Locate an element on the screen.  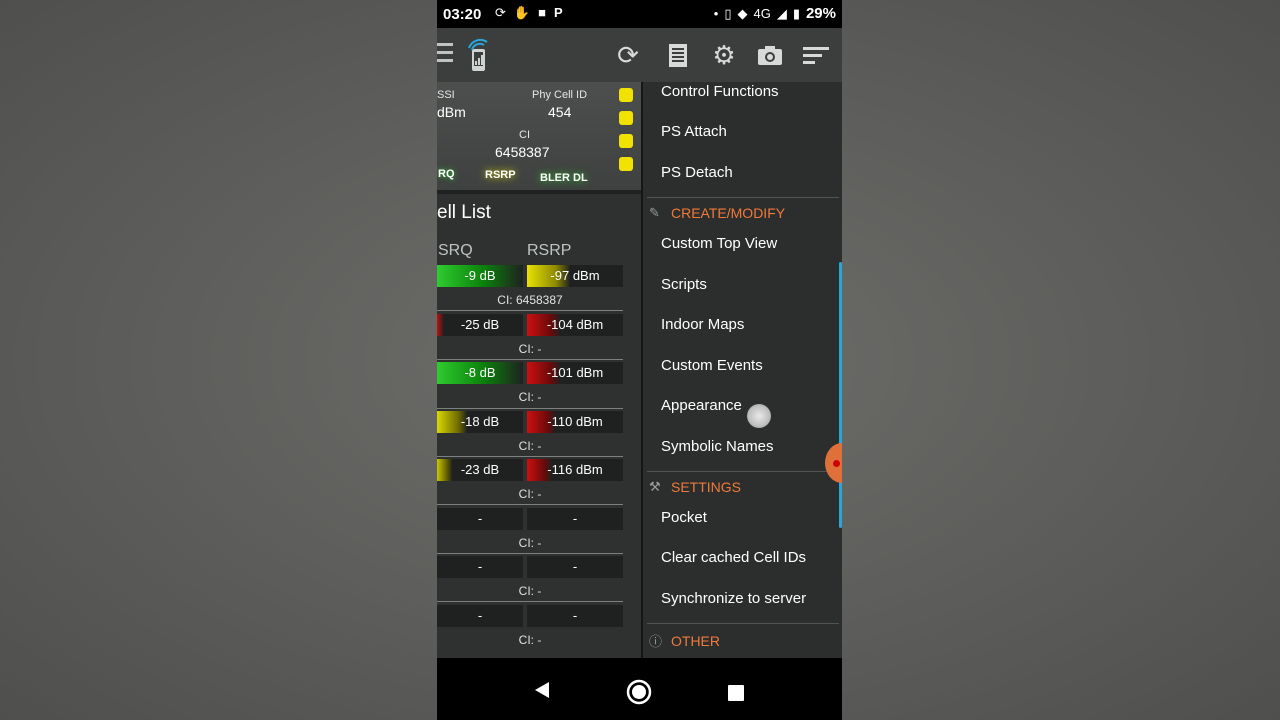
drawer-scrollbar is located at coordinates (840, 395).